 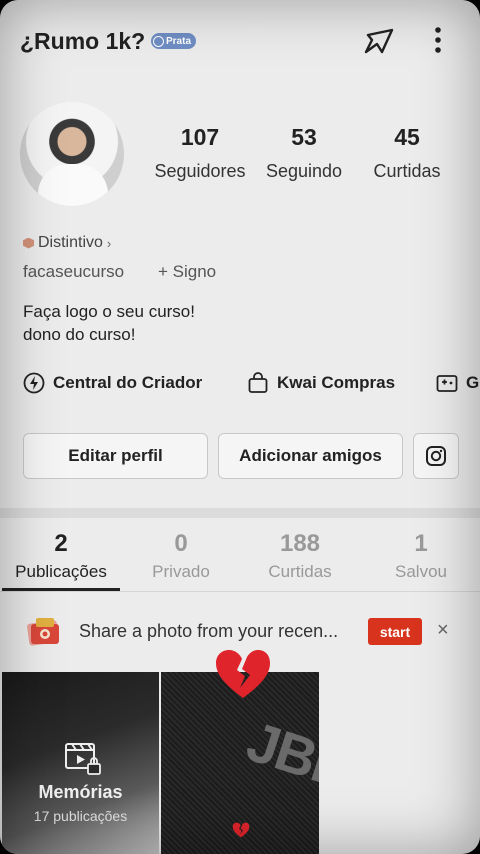 What do you see at coordinates (79, 334) in the screenshot?
I see `bio-line: dono do curso!` at bounding box center [79, 334].